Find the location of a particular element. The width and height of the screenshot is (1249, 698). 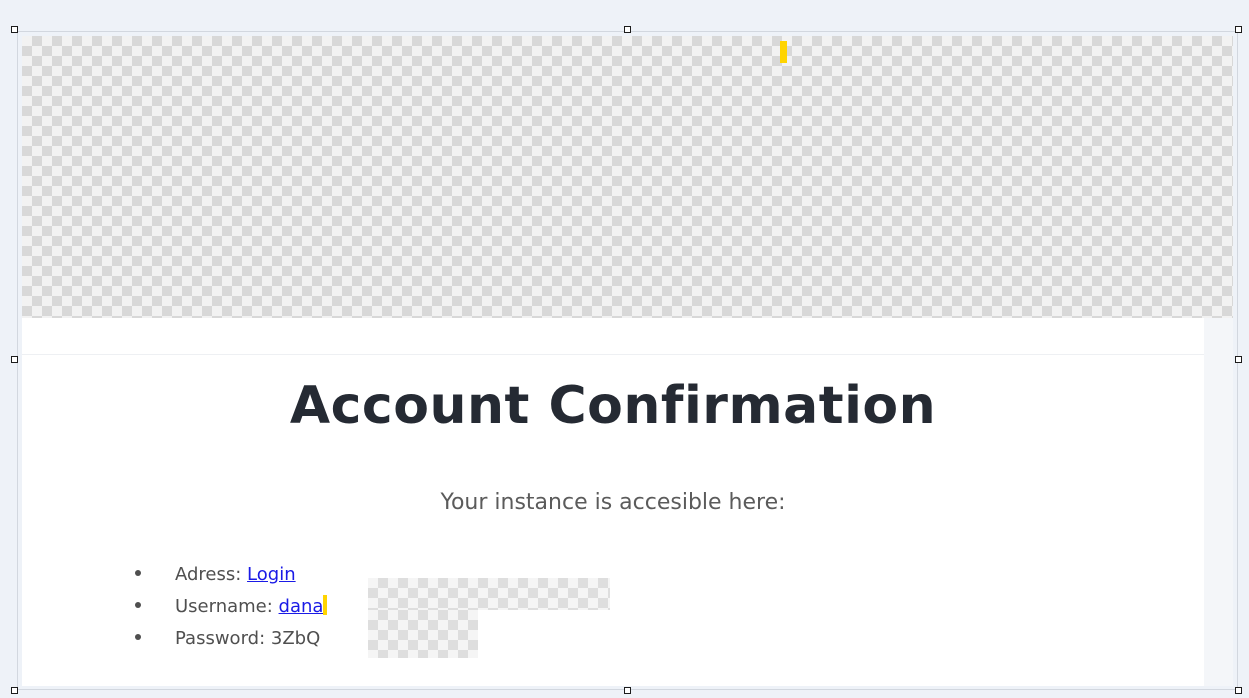

email-subtitle: Your instance is accesible here: is located at coordinates (613, 502).